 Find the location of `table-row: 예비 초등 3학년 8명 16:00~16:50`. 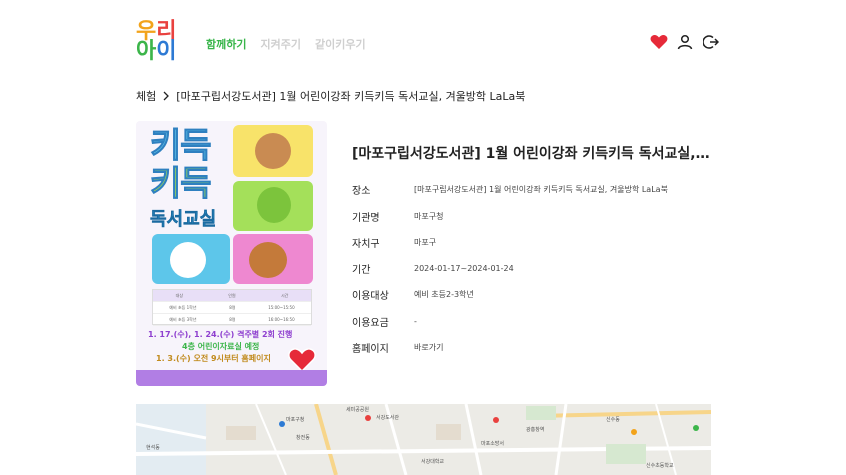

table-row: 예비 초등 3학년 8명 16:00~16:50 is located at coordinates (232, 320).